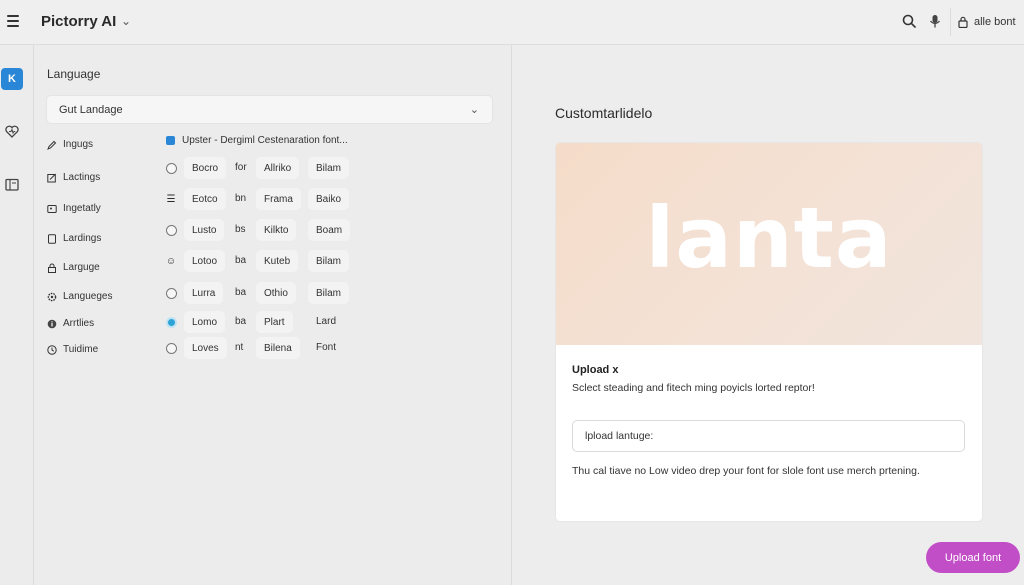 Image resolution: width=1024 pixels, height=585 pixels. Describe the element at coordinates (240, 229) in the screenshot. I see `option-text: bs` at that location.